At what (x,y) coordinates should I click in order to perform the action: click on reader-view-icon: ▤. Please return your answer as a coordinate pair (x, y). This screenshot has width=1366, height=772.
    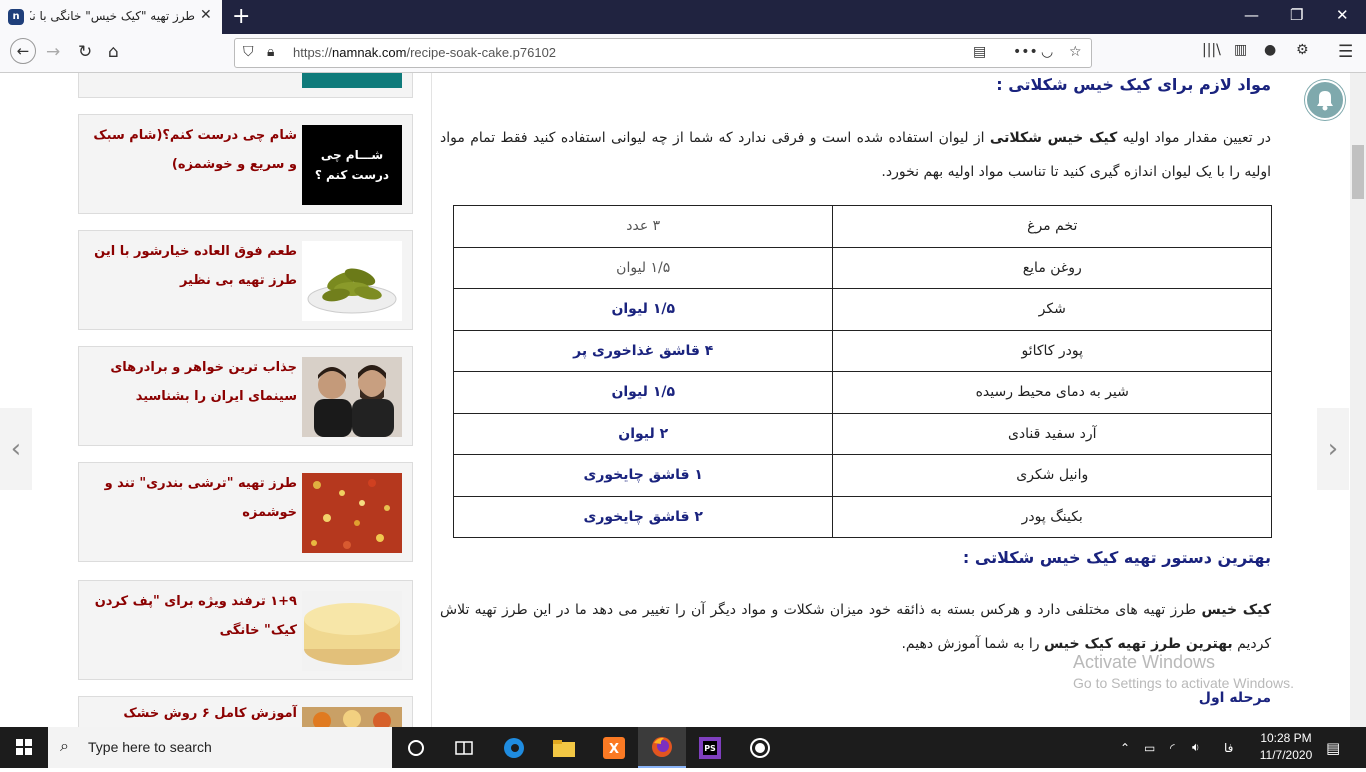
    Looking at the image, I should click on (979, 52).